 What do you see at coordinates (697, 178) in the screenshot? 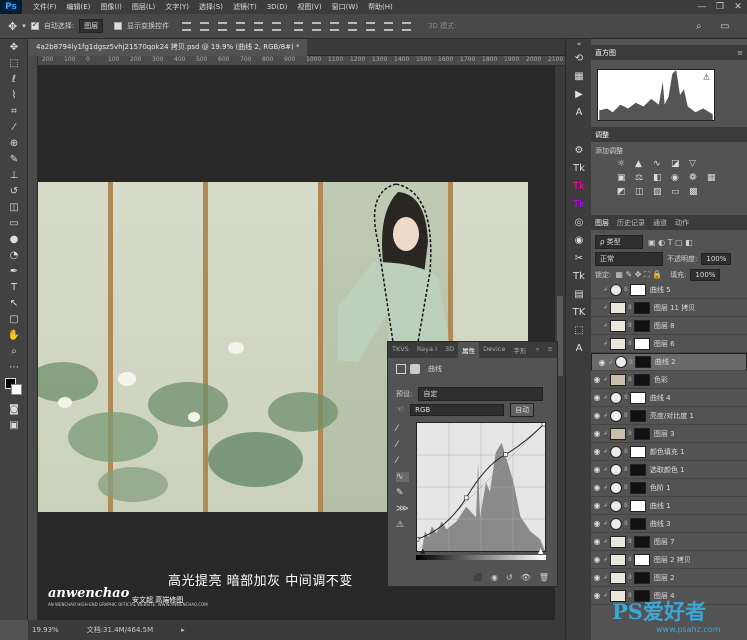
I see `channel-mixer-icon: ❁` at bounding box center [697, 178].